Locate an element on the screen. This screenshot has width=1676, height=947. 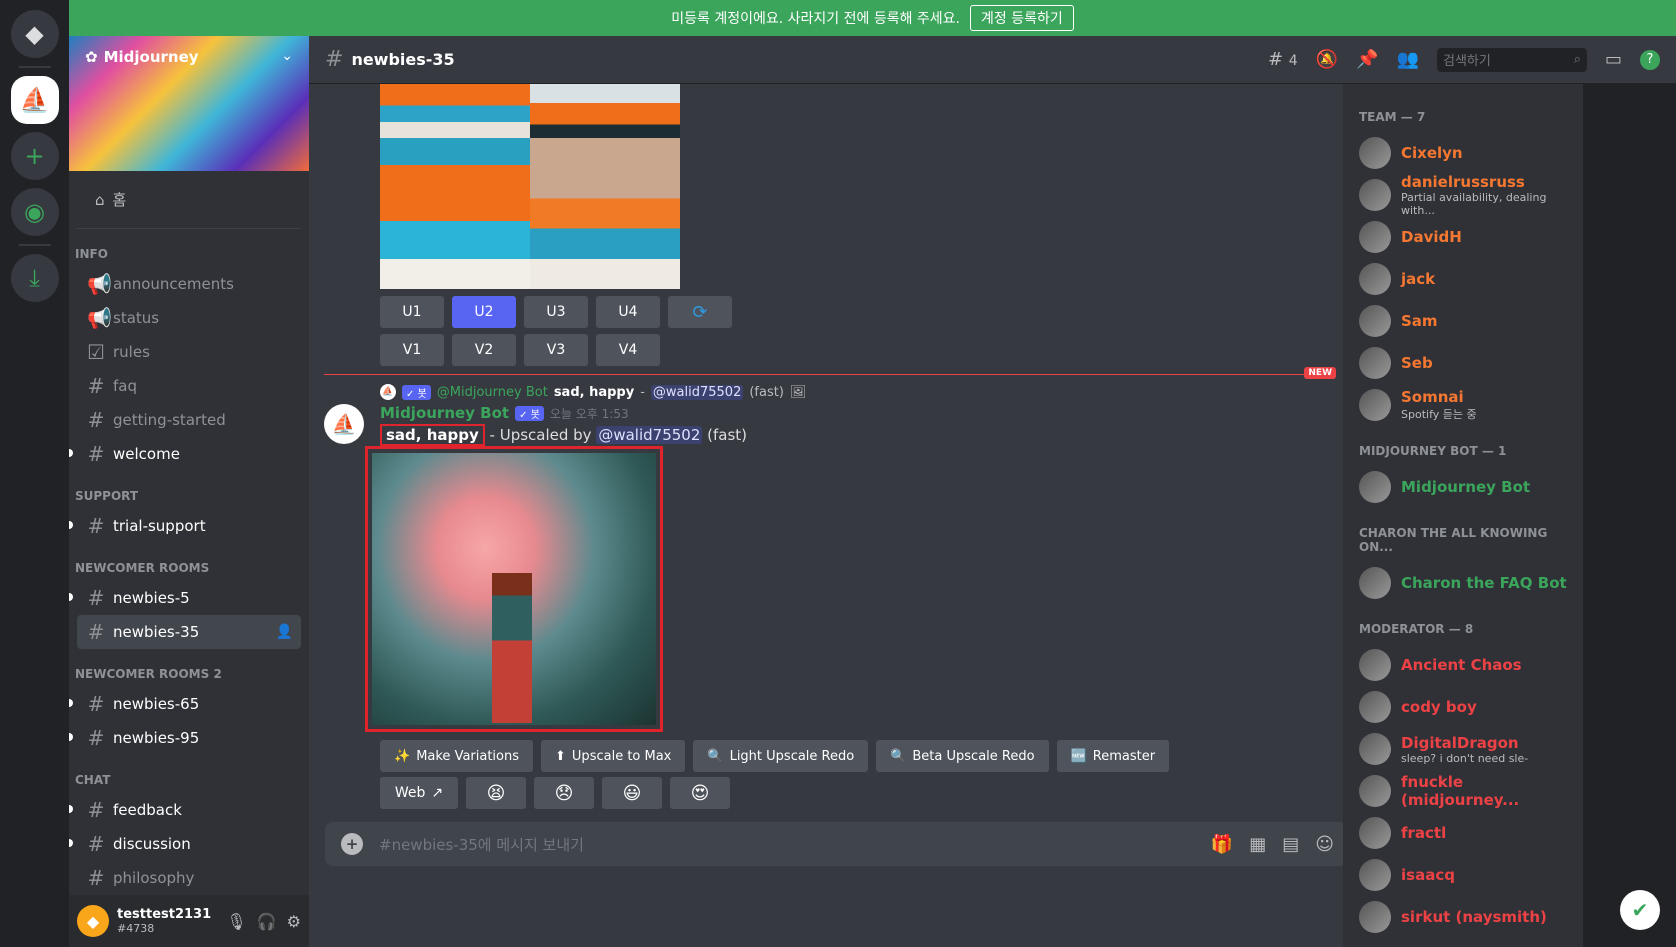
channel-philosophy: # philosophy is located at coordinates (189, 878).